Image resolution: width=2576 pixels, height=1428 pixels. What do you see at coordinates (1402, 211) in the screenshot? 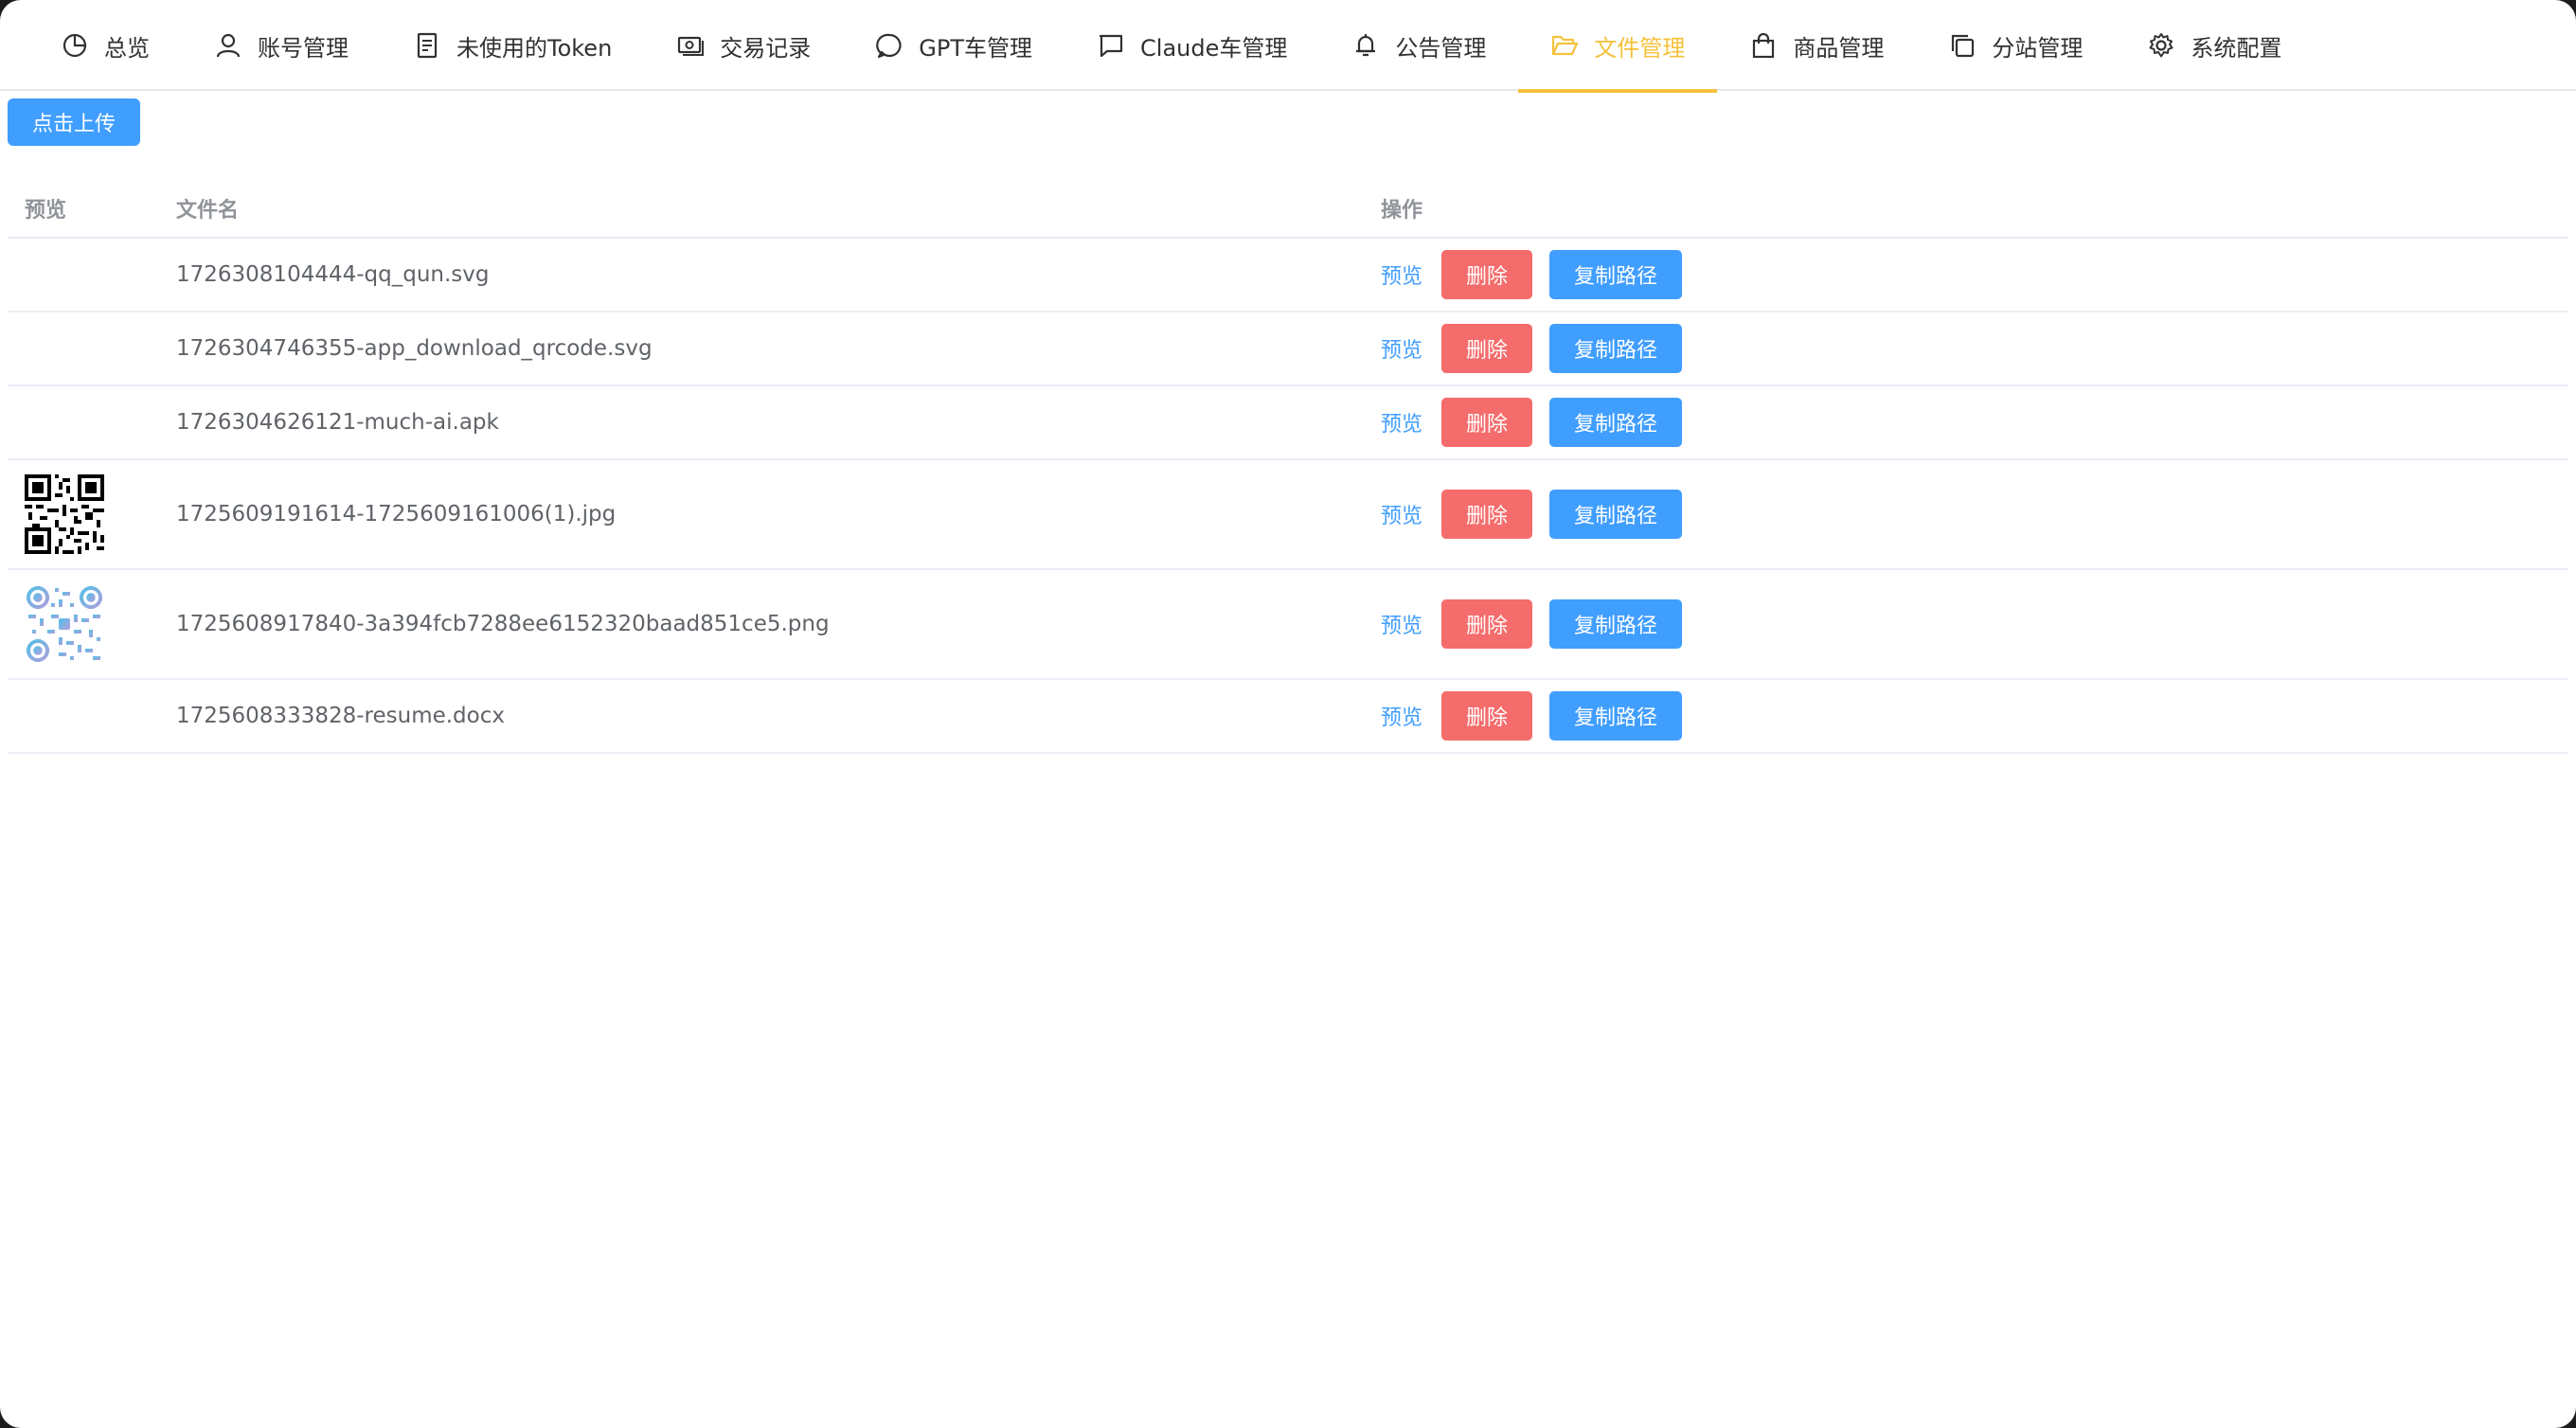
I see `header-ops: 操作` at bounding box center [1402, 211].